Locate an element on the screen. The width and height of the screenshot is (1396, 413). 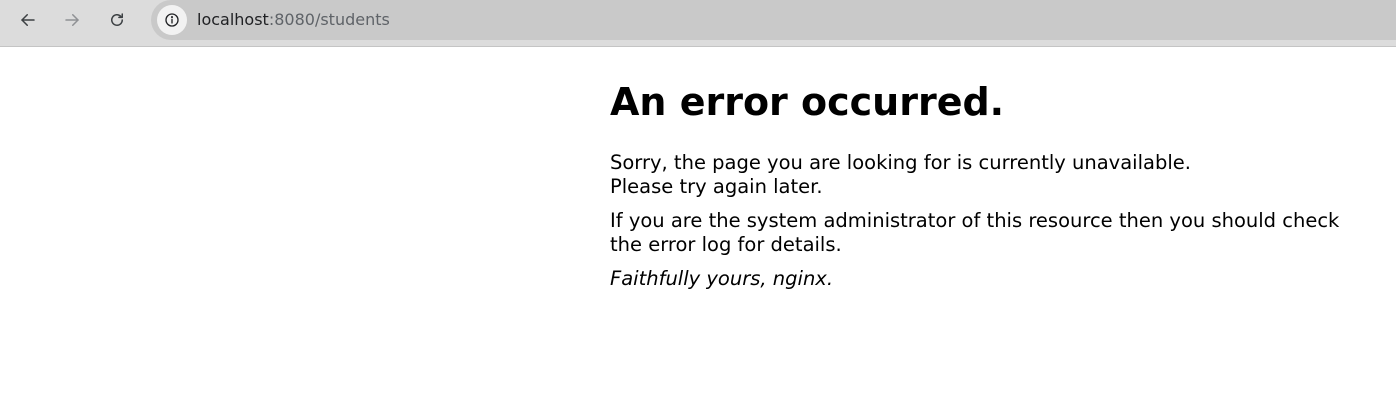
unavailable-message-line2: Please try again later. is located at coordinates (716, 186).